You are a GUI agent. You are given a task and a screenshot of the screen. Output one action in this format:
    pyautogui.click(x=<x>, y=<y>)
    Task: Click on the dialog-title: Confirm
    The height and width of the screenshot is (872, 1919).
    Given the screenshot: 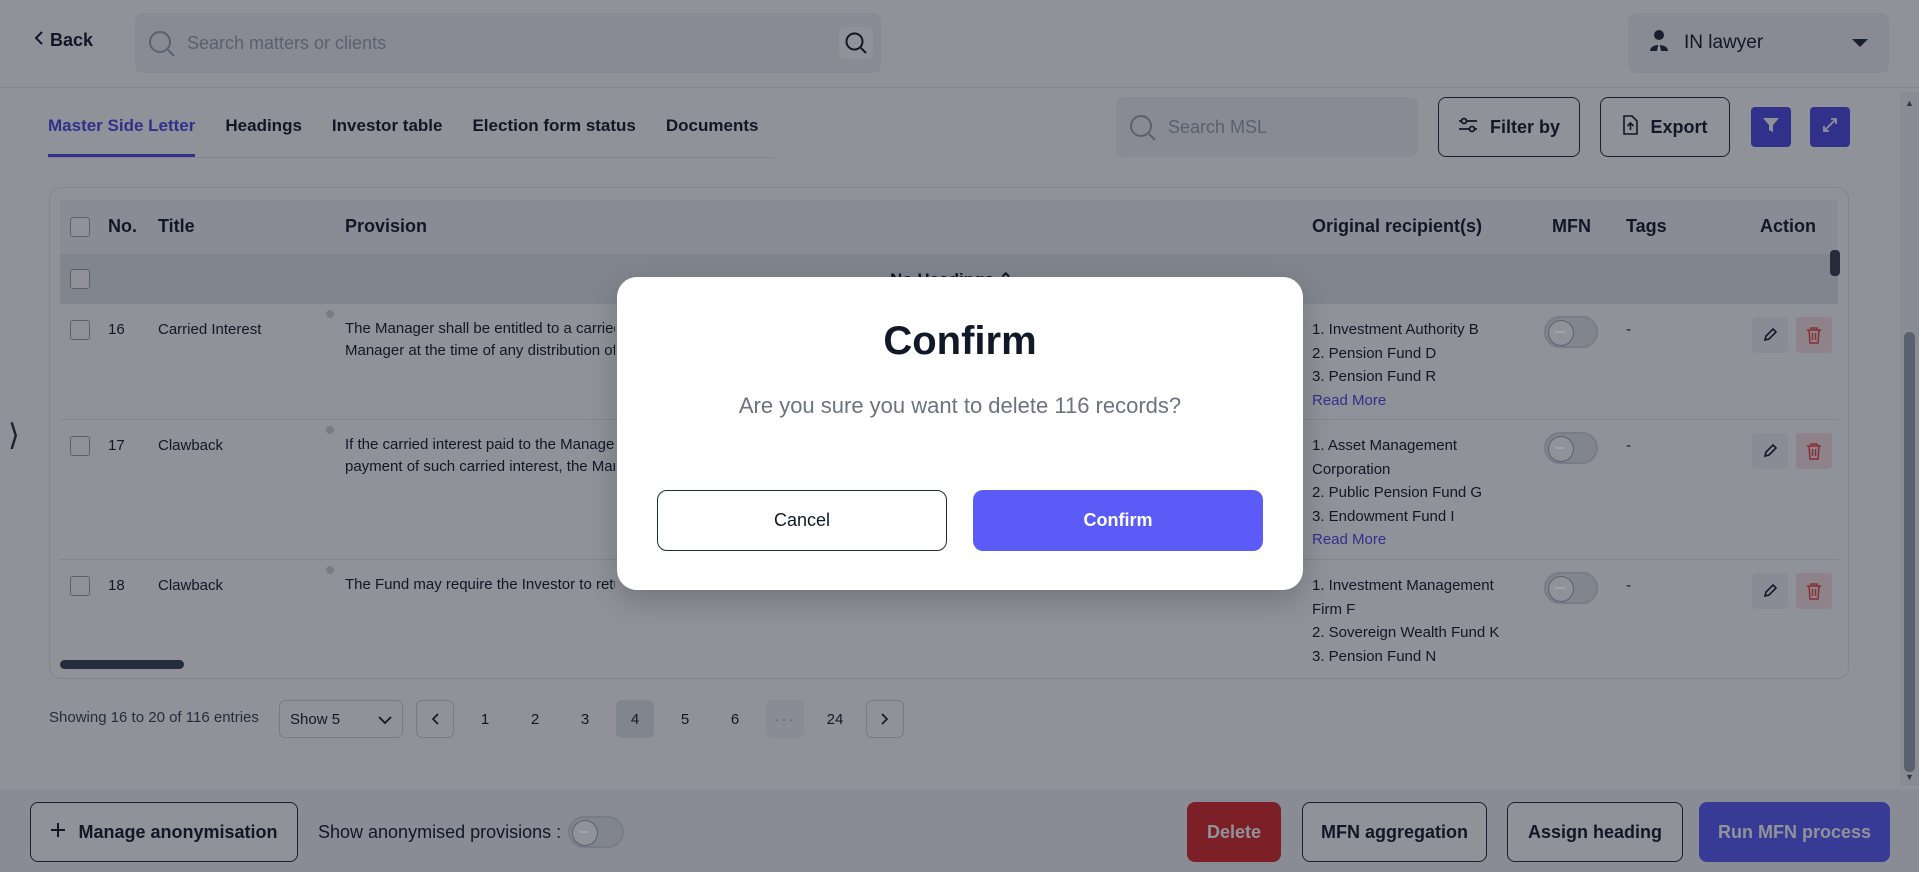 What is the action you would take?
    pyautogui.click(x=960, y=341)
    